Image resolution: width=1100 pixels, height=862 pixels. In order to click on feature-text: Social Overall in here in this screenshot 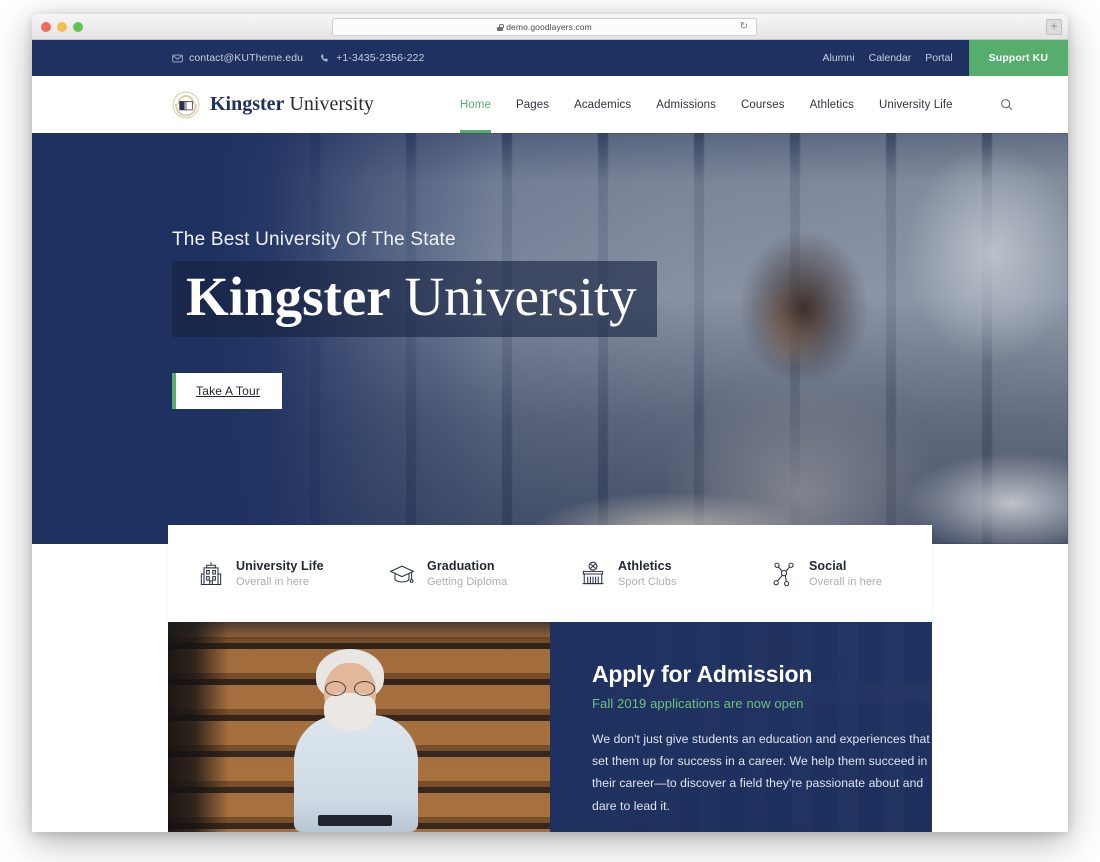, I will do `click(845, 573)`.